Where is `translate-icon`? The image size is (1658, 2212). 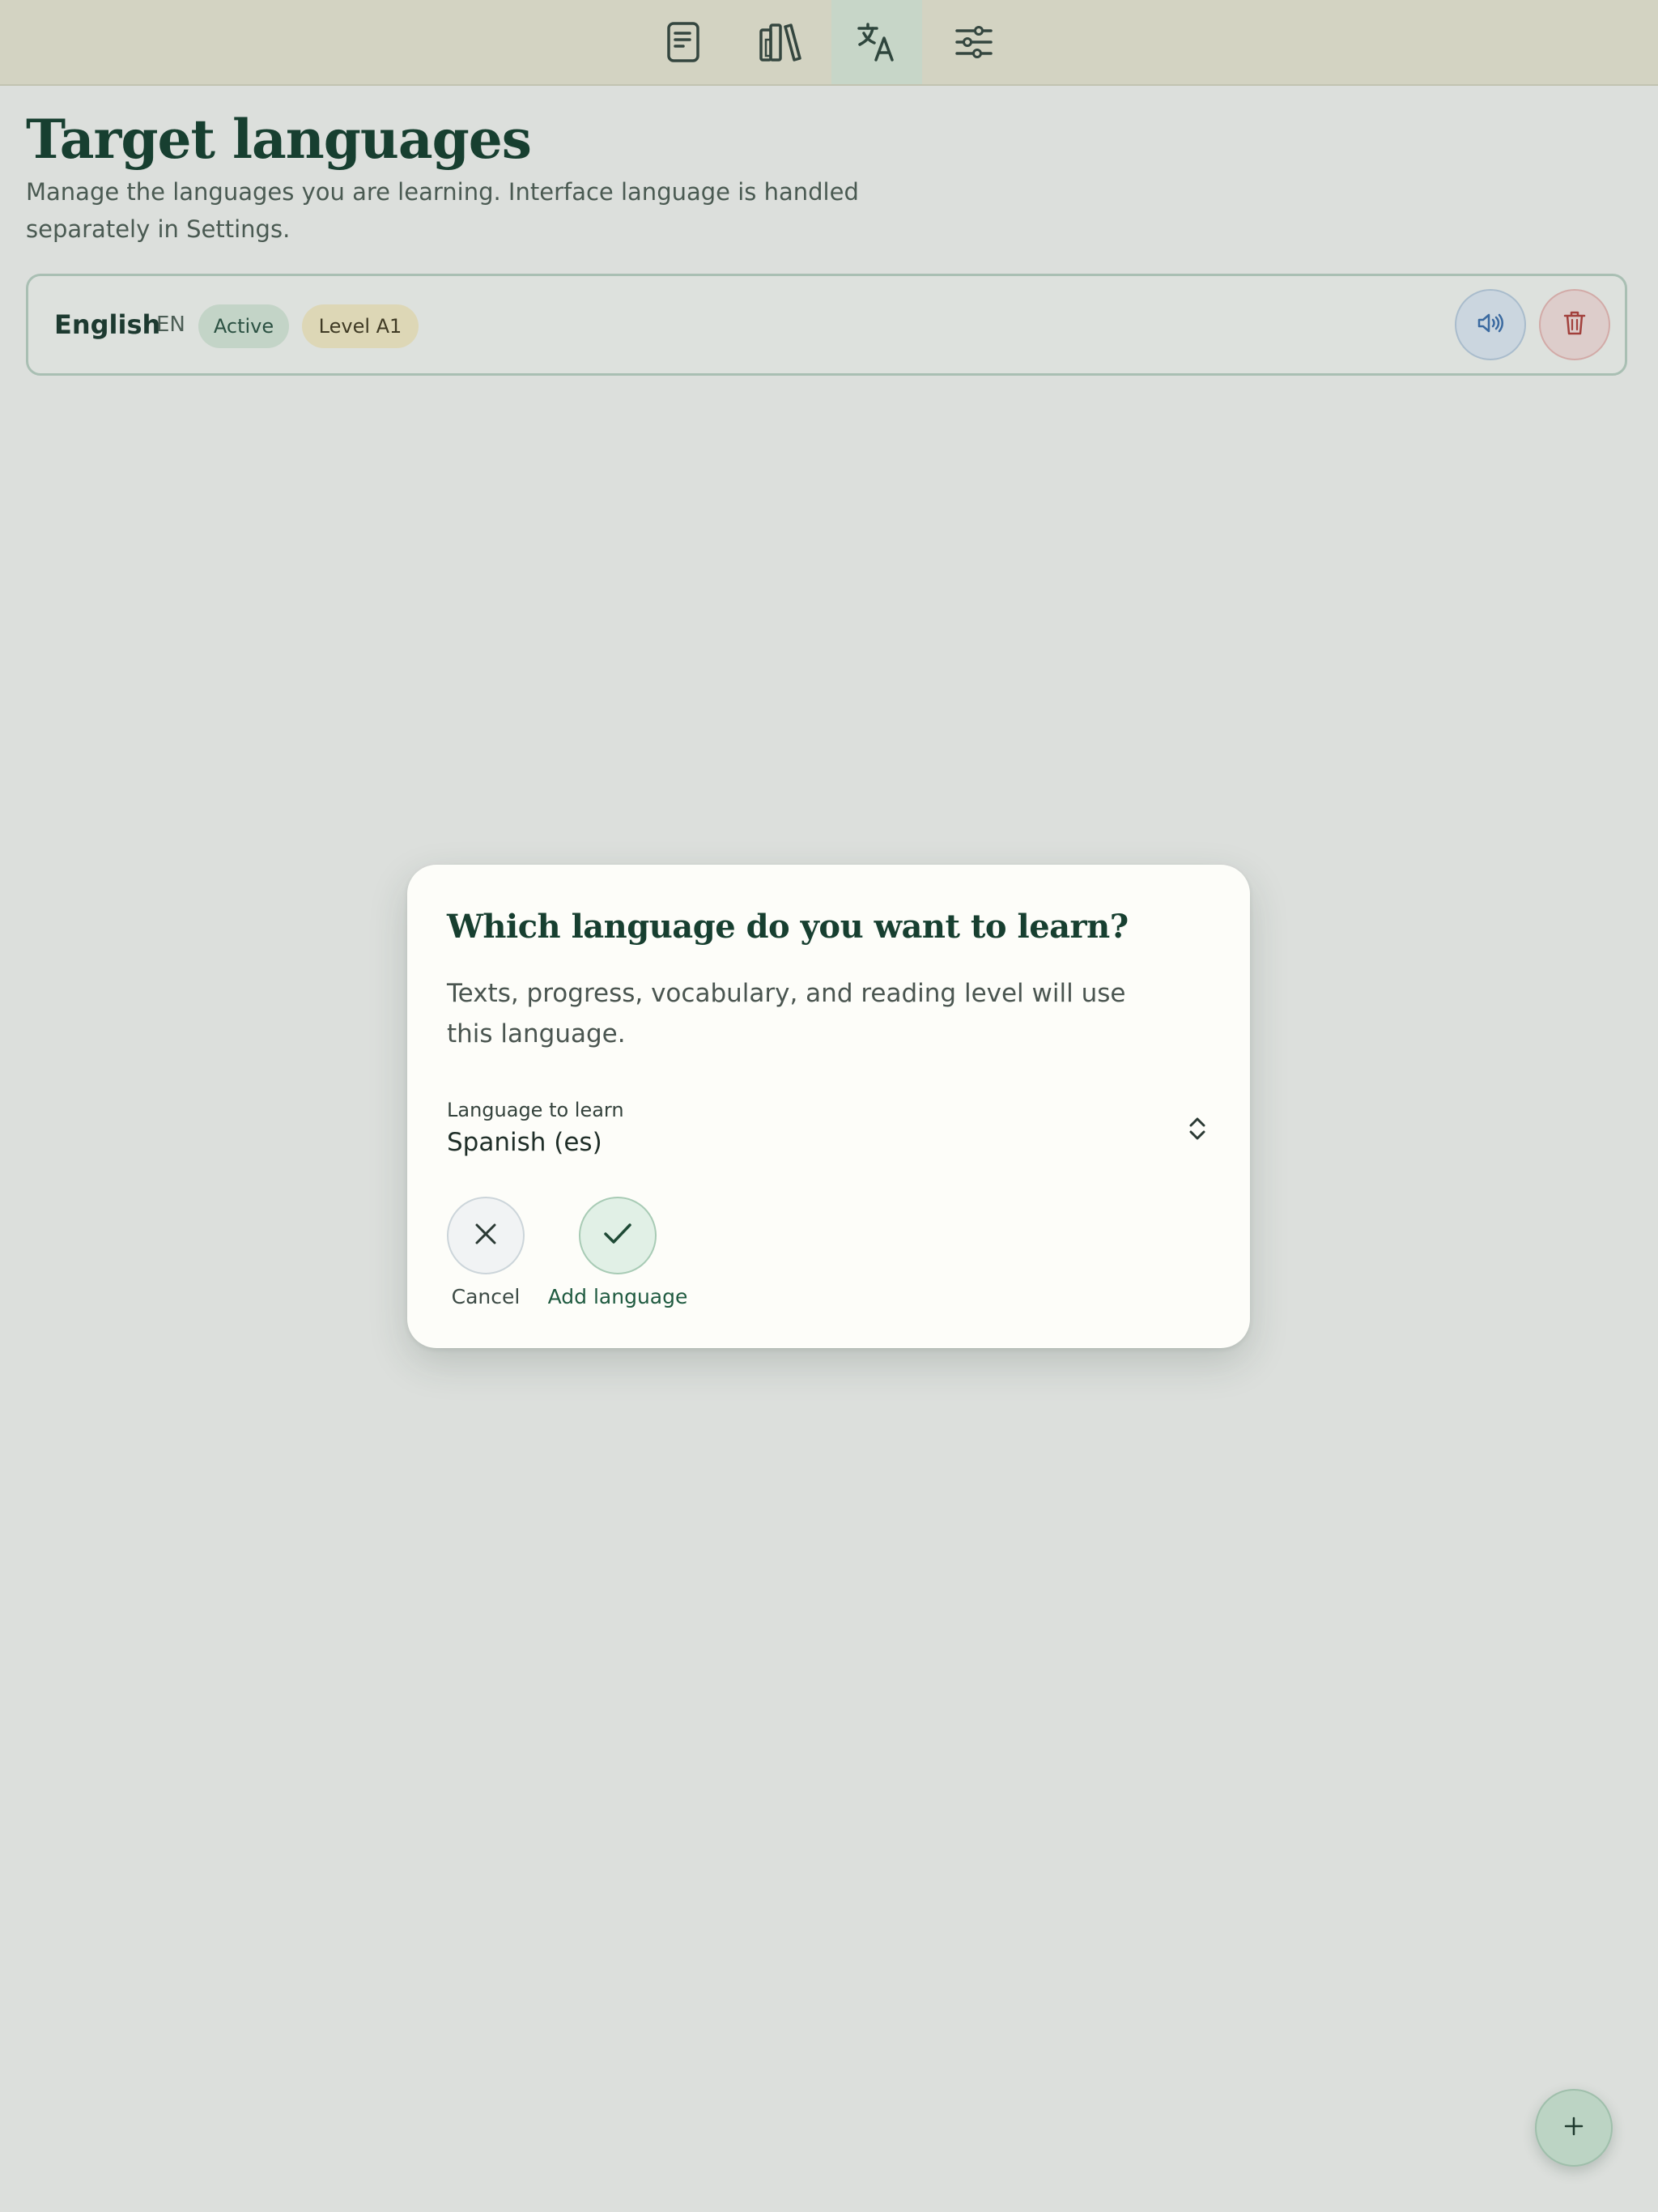 translate-icon is located at coordinates (877, 42).